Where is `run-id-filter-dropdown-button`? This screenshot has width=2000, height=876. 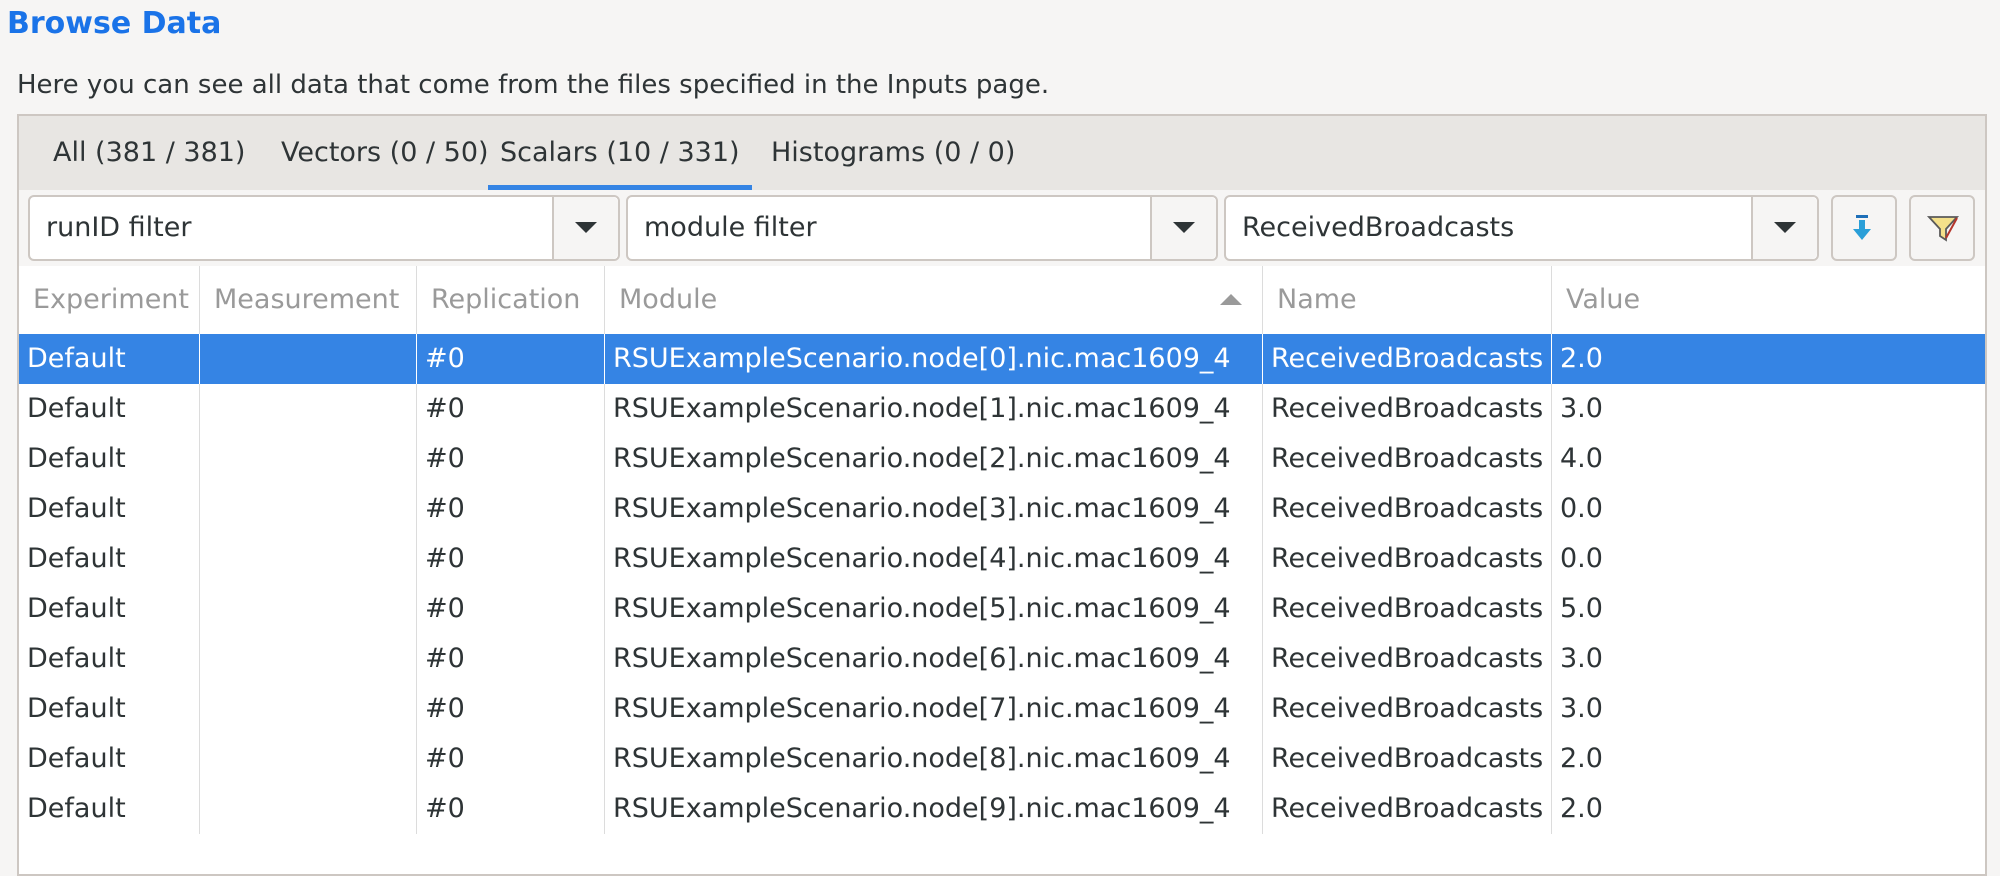
run-id-filter-dropdown-button is located at coordinates (585, 228).